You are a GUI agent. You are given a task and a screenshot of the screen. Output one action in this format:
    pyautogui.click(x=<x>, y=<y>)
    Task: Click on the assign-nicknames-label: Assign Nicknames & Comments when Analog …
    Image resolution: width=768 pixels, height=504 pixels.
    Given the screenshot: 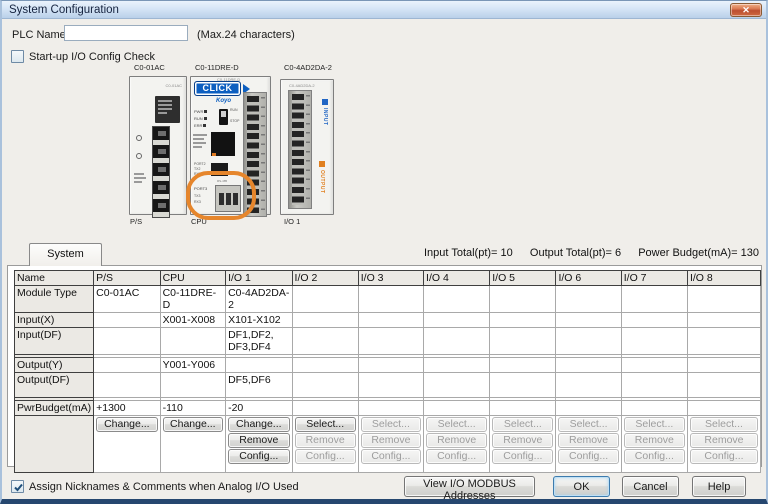 What is the action you would take?
    pyautogui.click(x=164, y=487)
    